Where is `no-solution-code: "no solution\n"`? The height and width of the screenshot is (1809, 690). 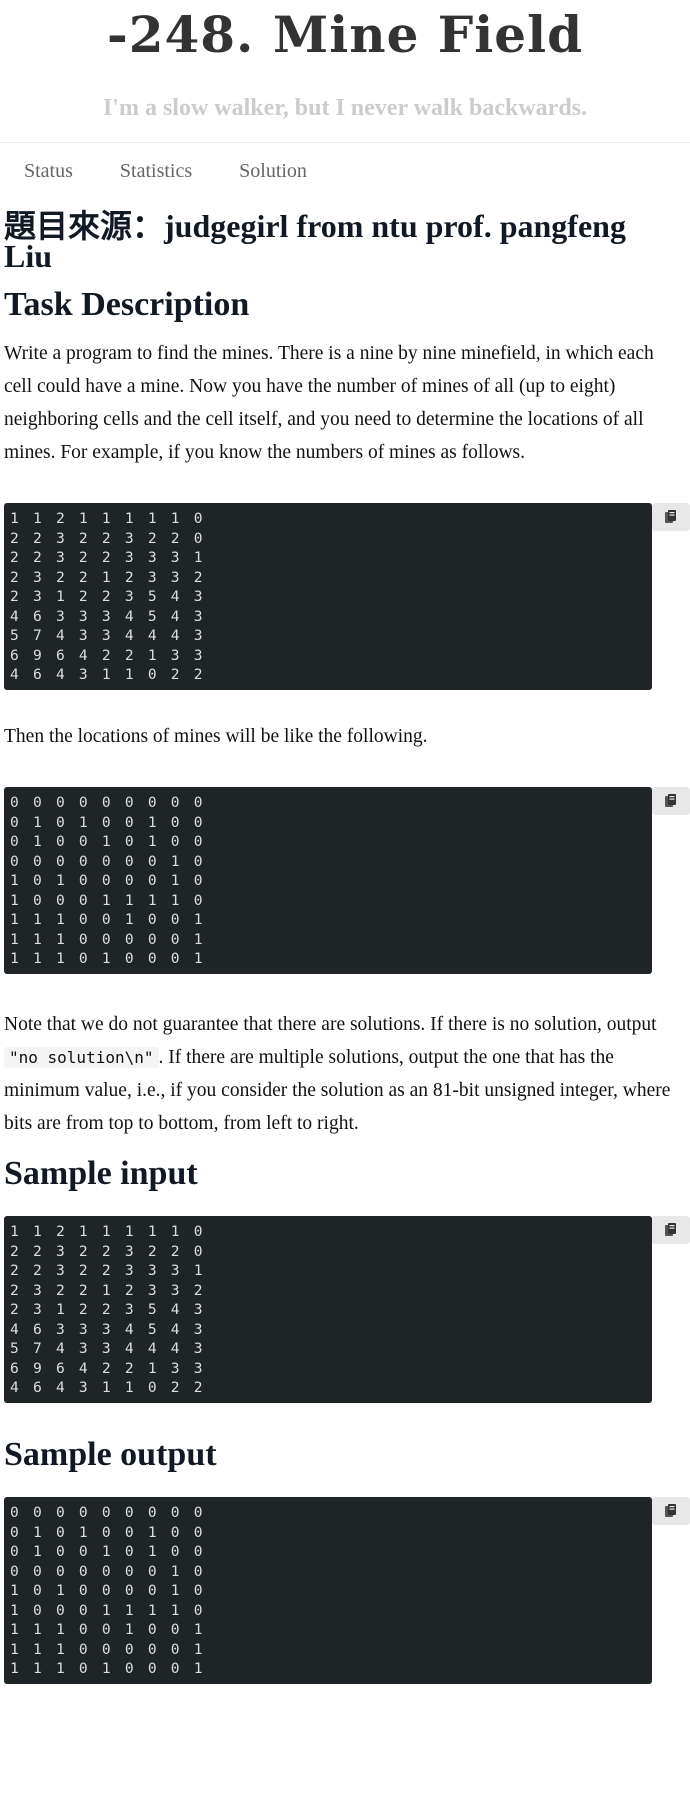
no-solution-code: "no solution\n" is located at coordinates (81, 1057).